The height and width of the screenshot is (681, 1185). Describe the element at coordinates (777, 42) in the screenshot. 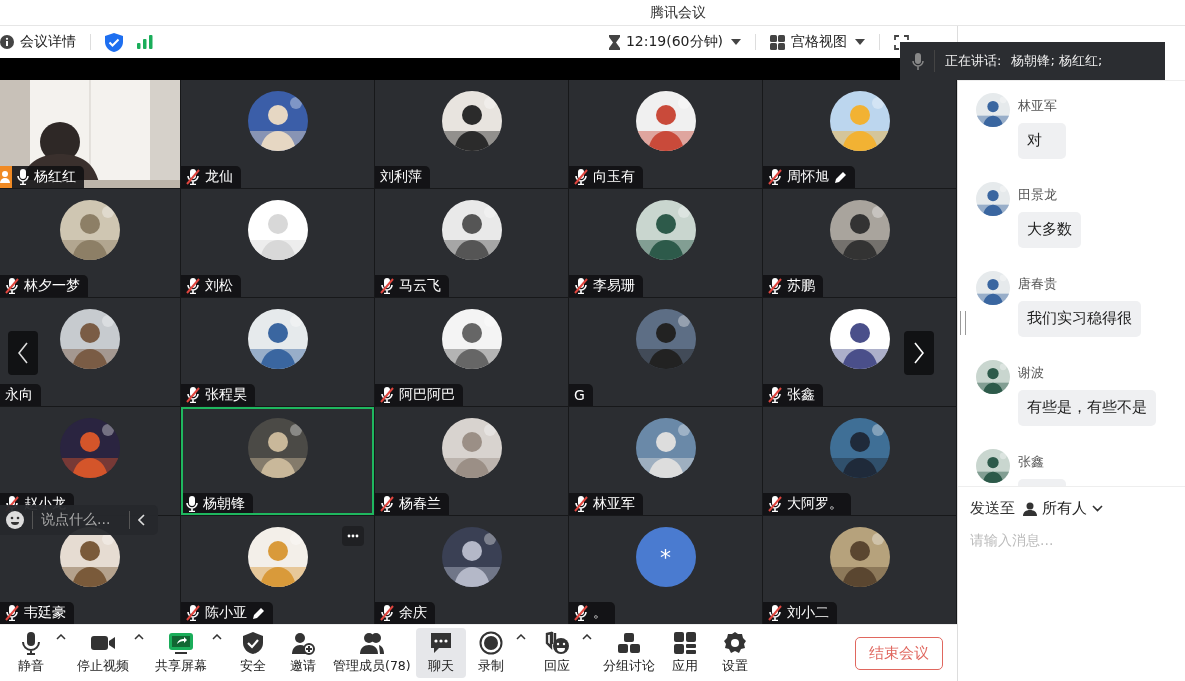

I see `grid-icon` at that location.